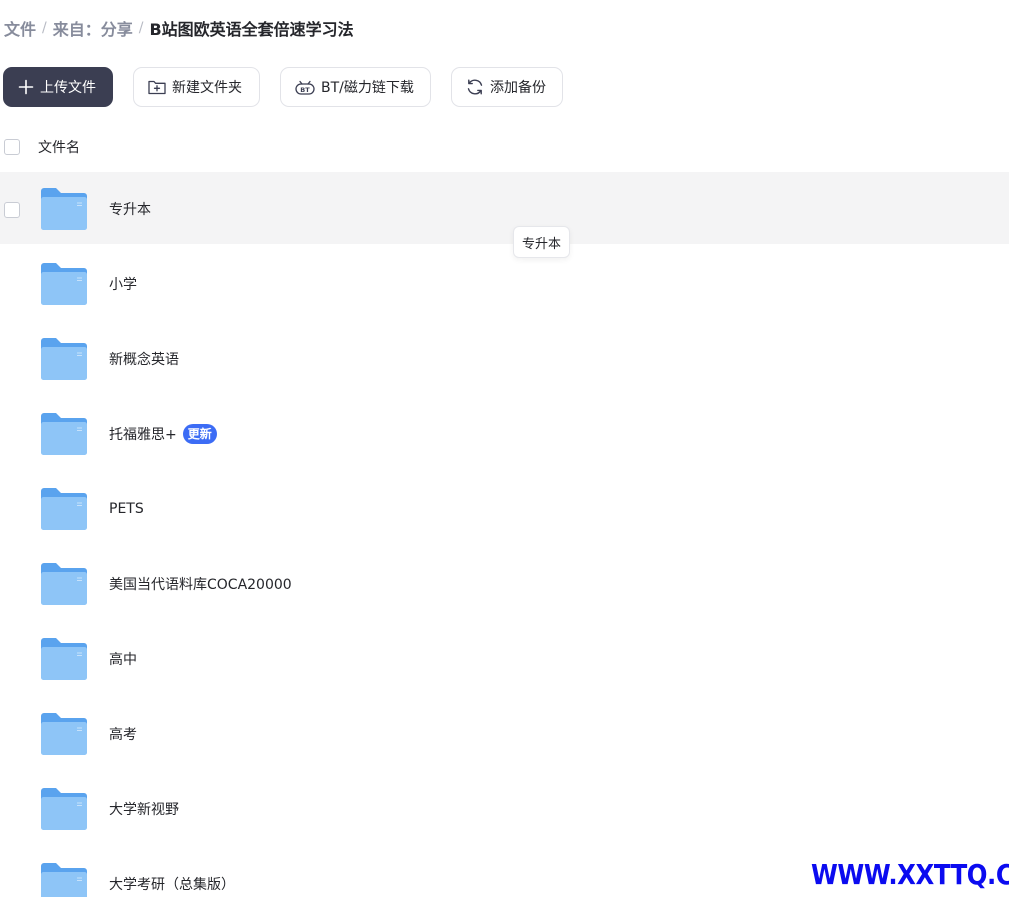  What do you see at coordinates (475, 87) in the screenshot?
I see `refresh-icon` at bounding box center [475, 87].